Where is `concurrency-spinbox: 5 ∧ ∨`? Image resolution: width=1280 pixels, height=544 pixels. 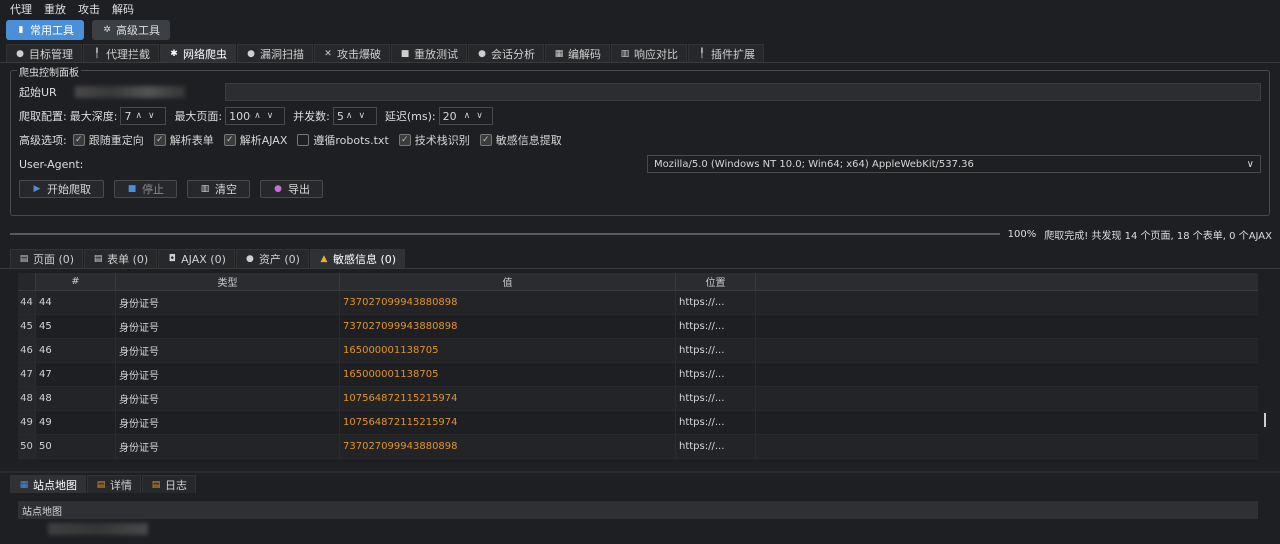
concurrency-spinbox: 5 ∧ ∨ is located at coordinates (354, 116).